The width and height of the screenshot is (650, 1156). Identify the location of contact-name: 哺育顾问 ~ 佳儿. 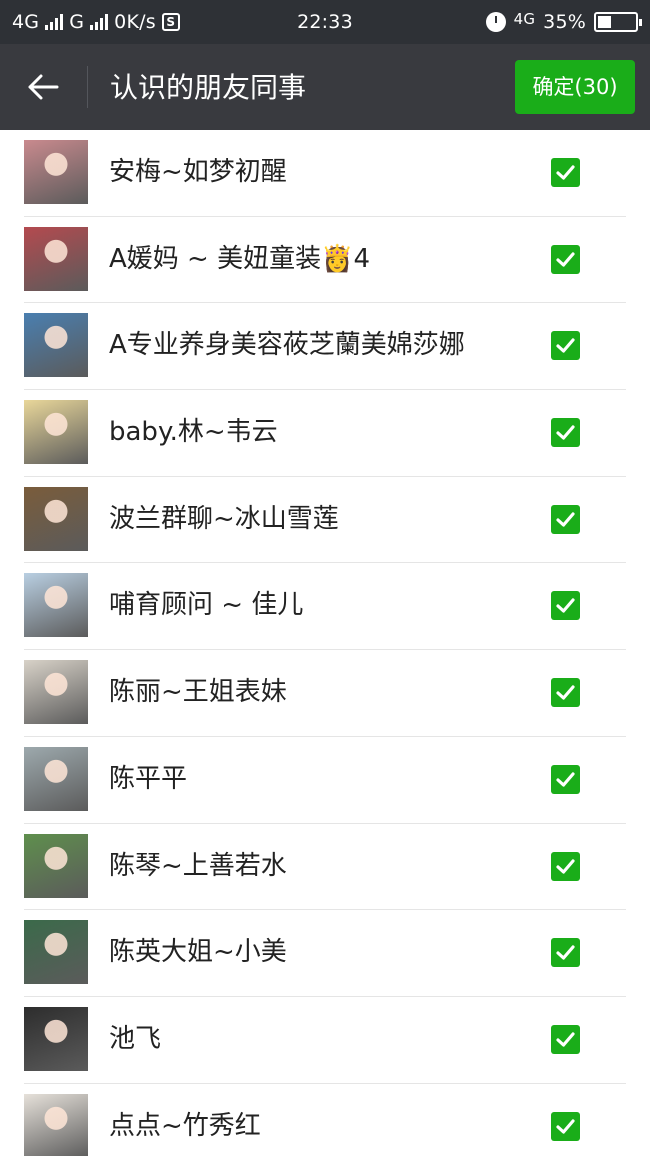
(206, 605).